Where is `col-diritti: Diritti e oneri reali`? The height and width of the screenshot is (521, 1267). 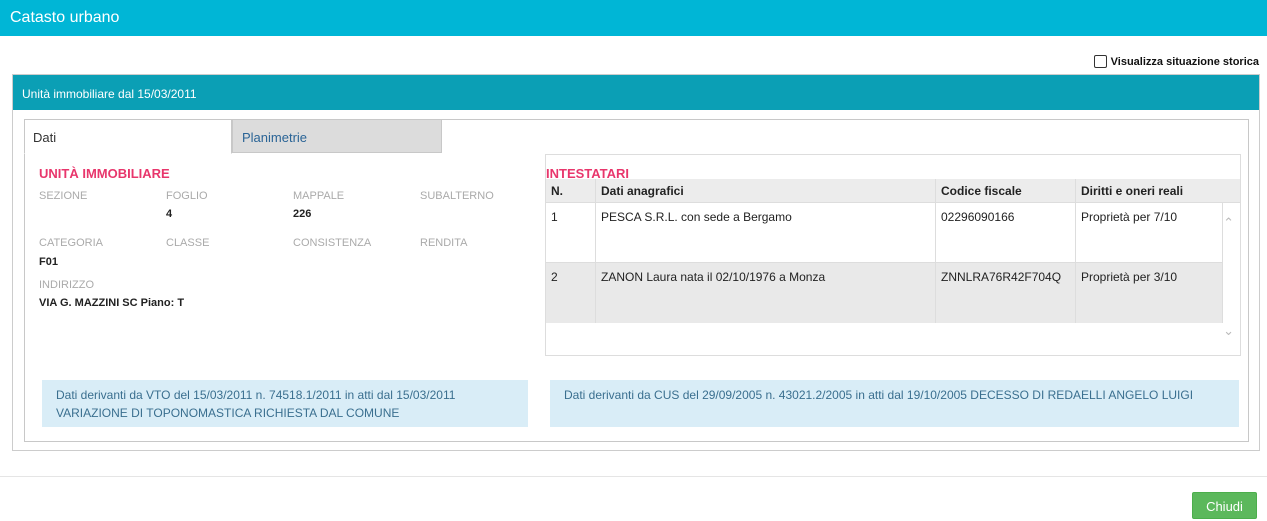 col-diritti: Diritti e oneri reali is located at coordinates (1132, 191).